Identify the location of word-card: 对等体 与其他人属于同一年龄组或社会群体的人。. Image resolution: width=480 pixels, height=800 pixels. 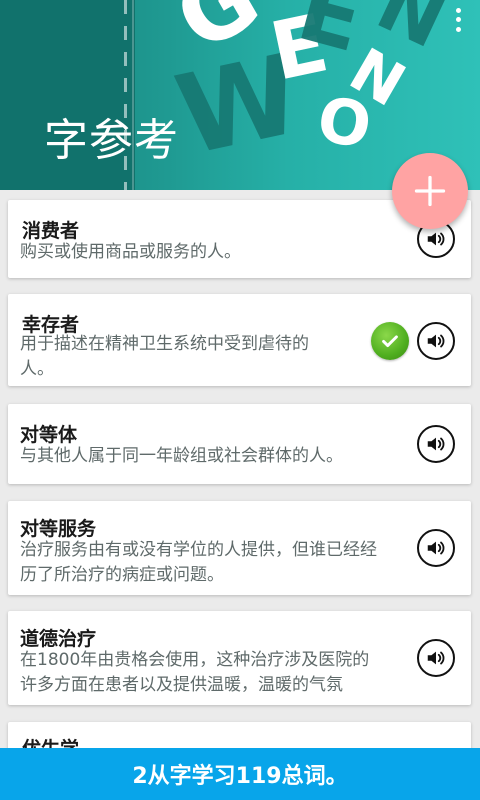
(239, 444).